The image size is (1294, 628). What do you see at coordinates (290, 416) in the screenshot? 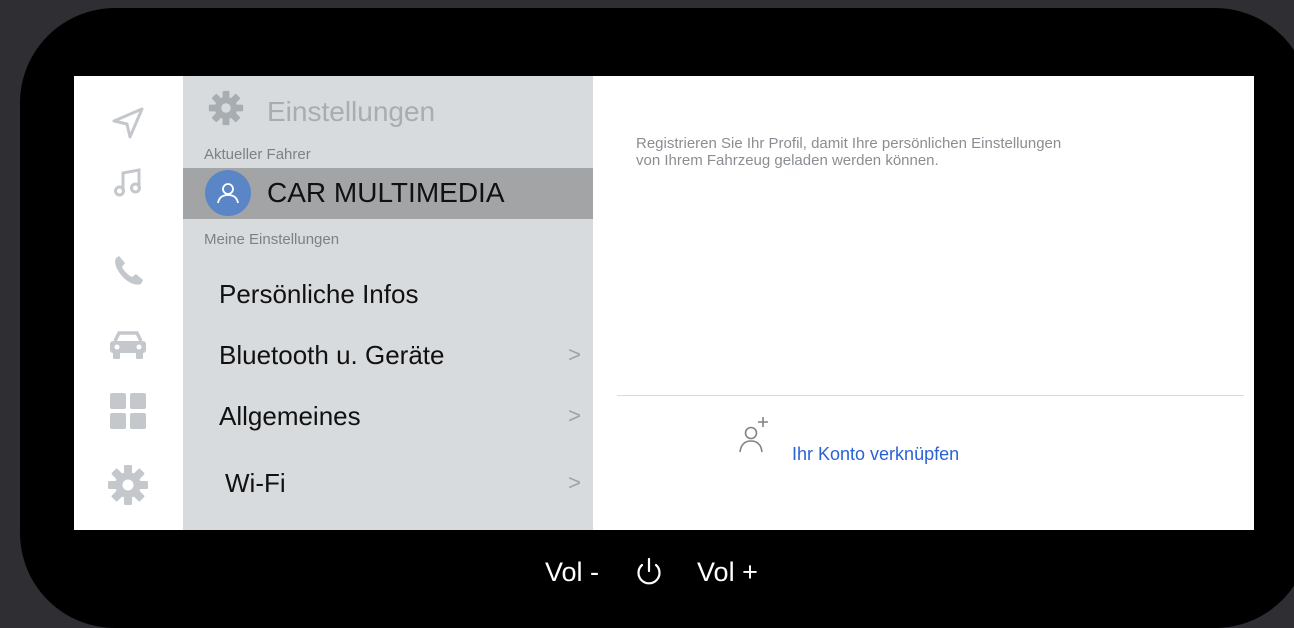
I see `menu-item-label: Allgemeines` at bounding box center [290, 416].